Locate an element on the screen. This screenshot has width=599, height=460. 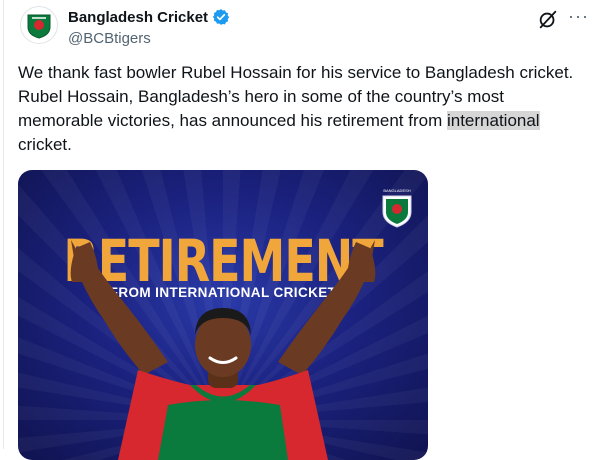
avatar is located at coordinates (39, 25).